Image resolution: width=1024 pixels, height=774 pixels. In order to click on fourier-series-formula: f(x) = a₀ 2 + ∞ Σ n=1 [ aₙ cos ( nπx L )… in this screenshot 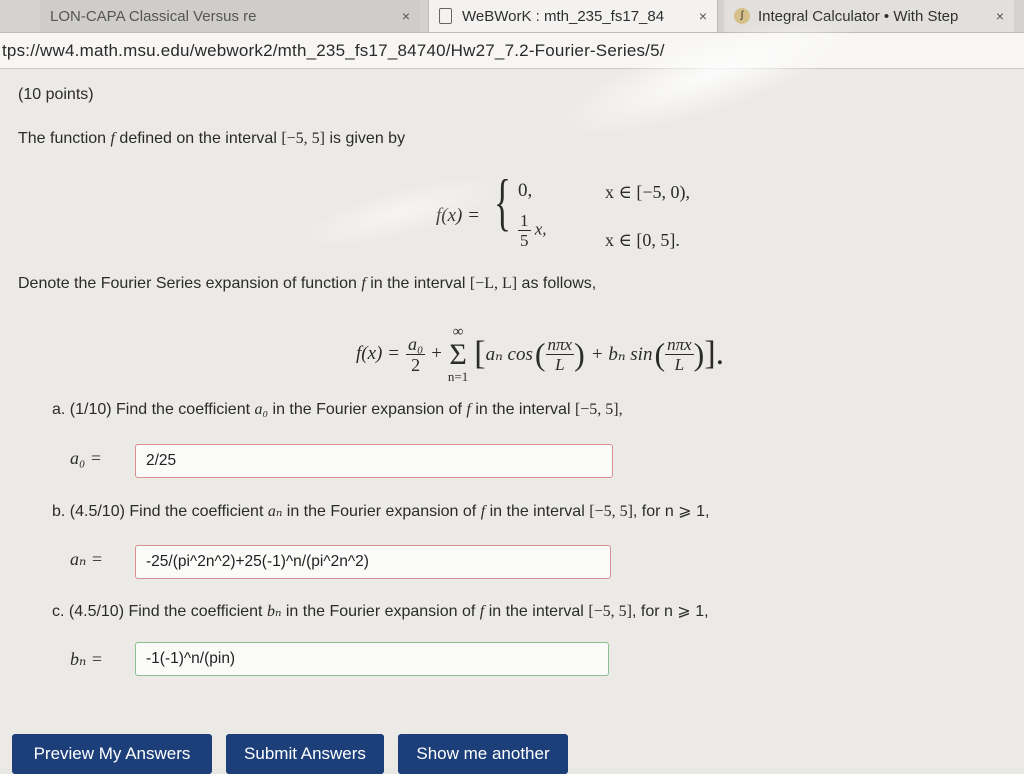, I will do `click(540, 354)`.